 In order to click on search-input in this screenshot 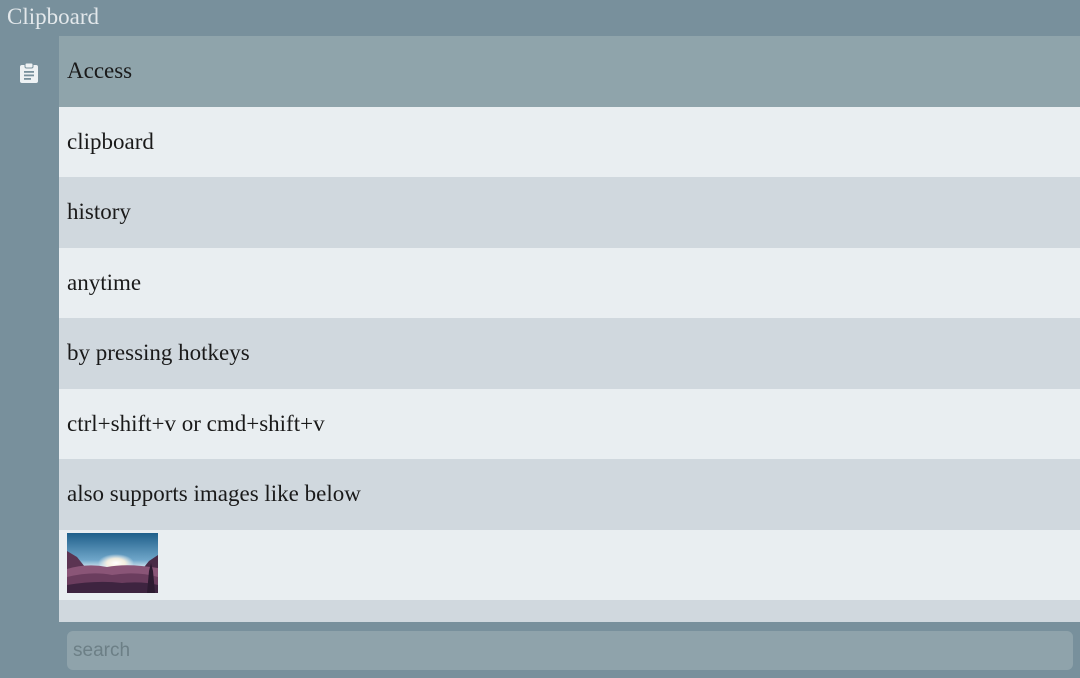, I will do `click(570, 650)`.